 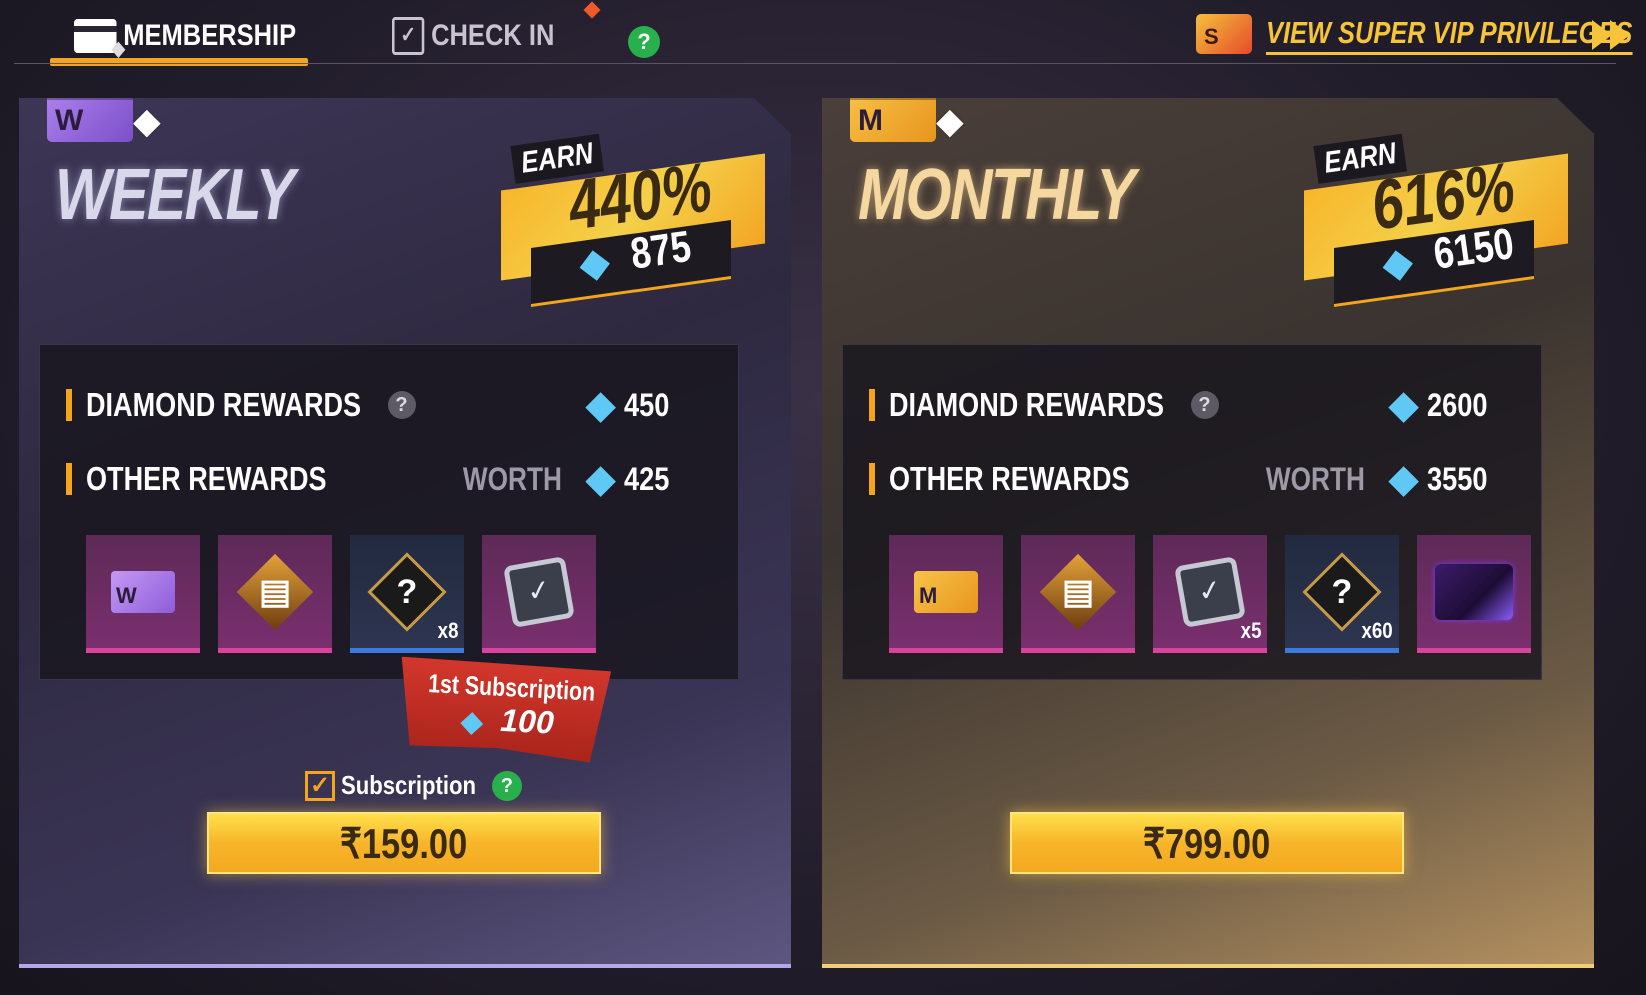 I want to click on weekly-badge-letter: W, so click(x=69, y=120).